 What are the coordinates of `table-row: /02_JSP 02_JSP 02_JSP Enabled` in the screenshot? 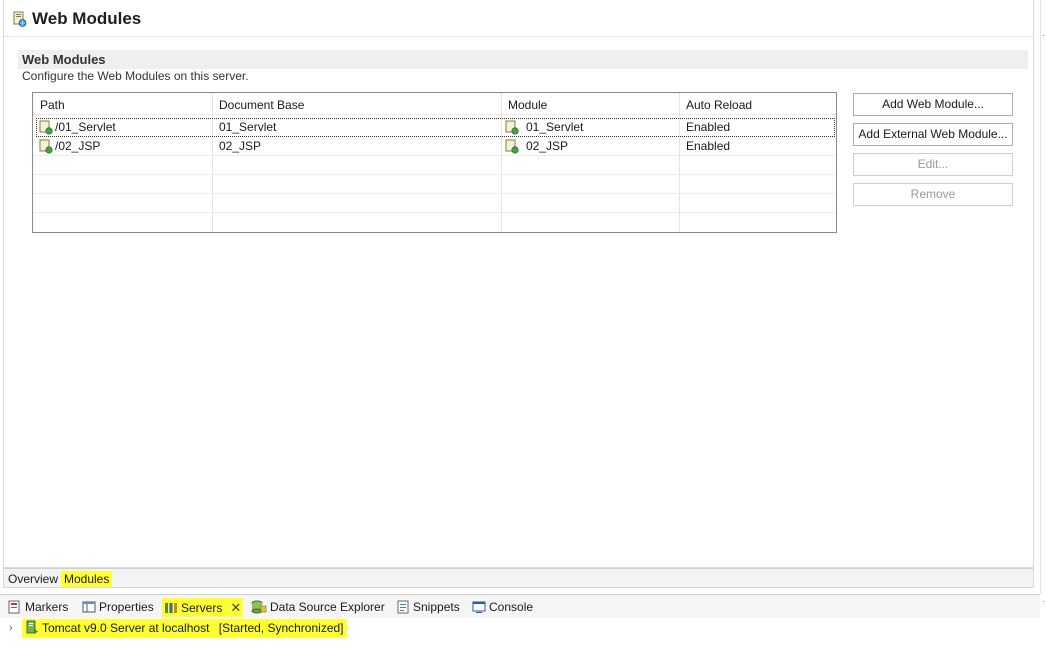 It's located at (434, 146).